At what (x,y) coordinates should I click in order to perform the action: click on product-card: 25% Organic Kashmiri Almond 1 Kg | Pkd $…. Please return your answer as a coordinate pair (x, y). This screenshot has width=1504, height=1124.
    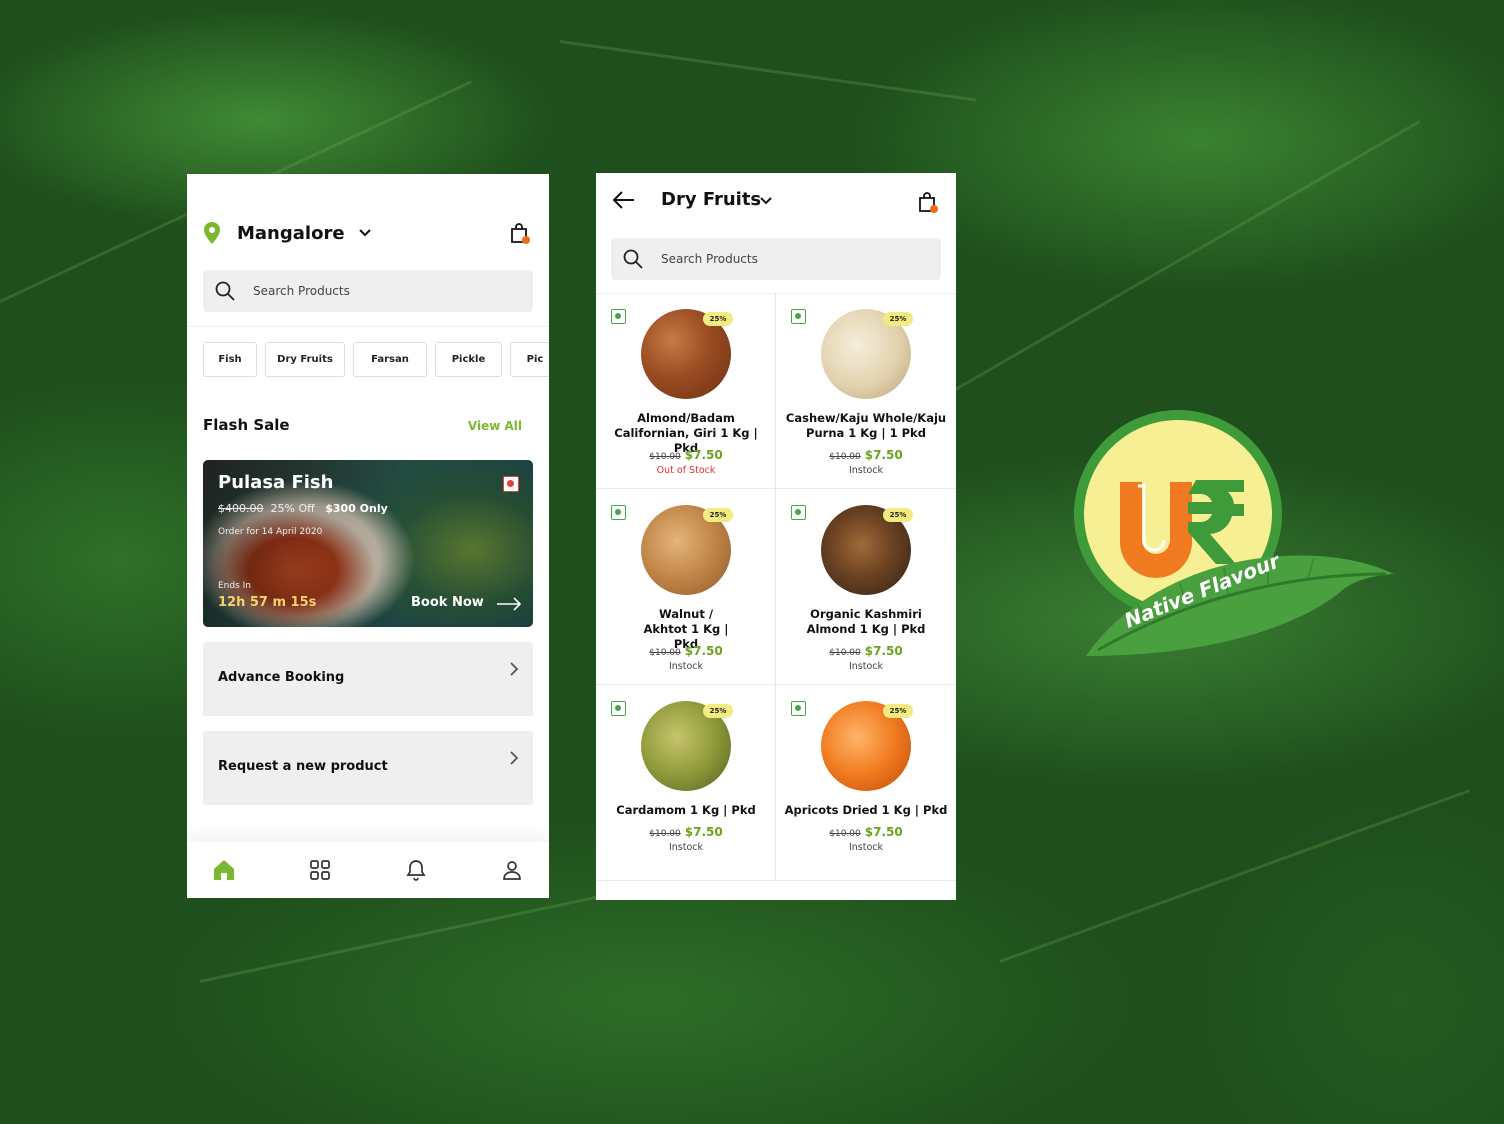
    Looking at the image, I should click on (866, 587).